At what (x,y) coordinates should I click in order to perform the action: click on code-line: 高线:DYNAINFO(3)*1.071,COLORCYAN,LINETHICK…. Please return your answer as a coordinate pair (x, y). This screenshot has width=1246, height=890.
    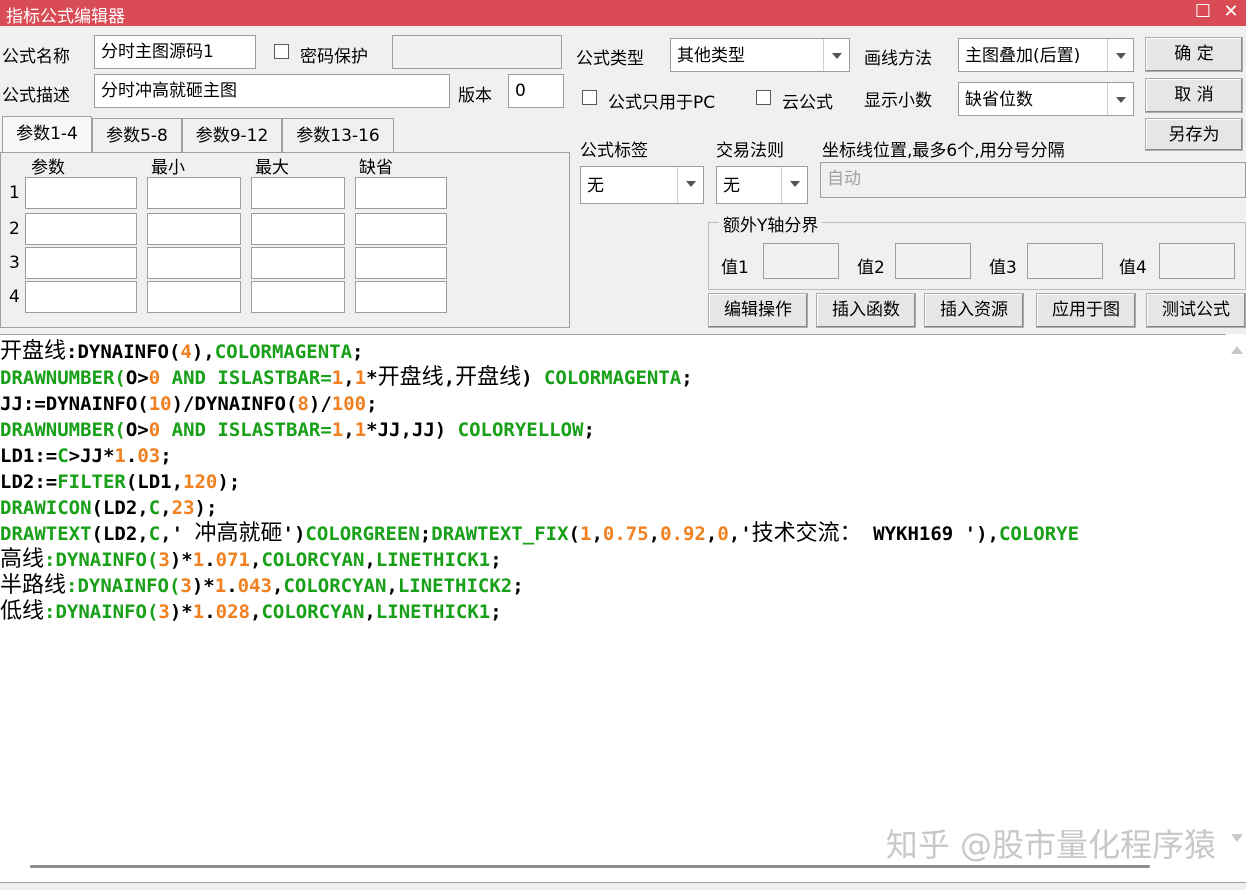
    Looking at the image, I should click on (613, 560).